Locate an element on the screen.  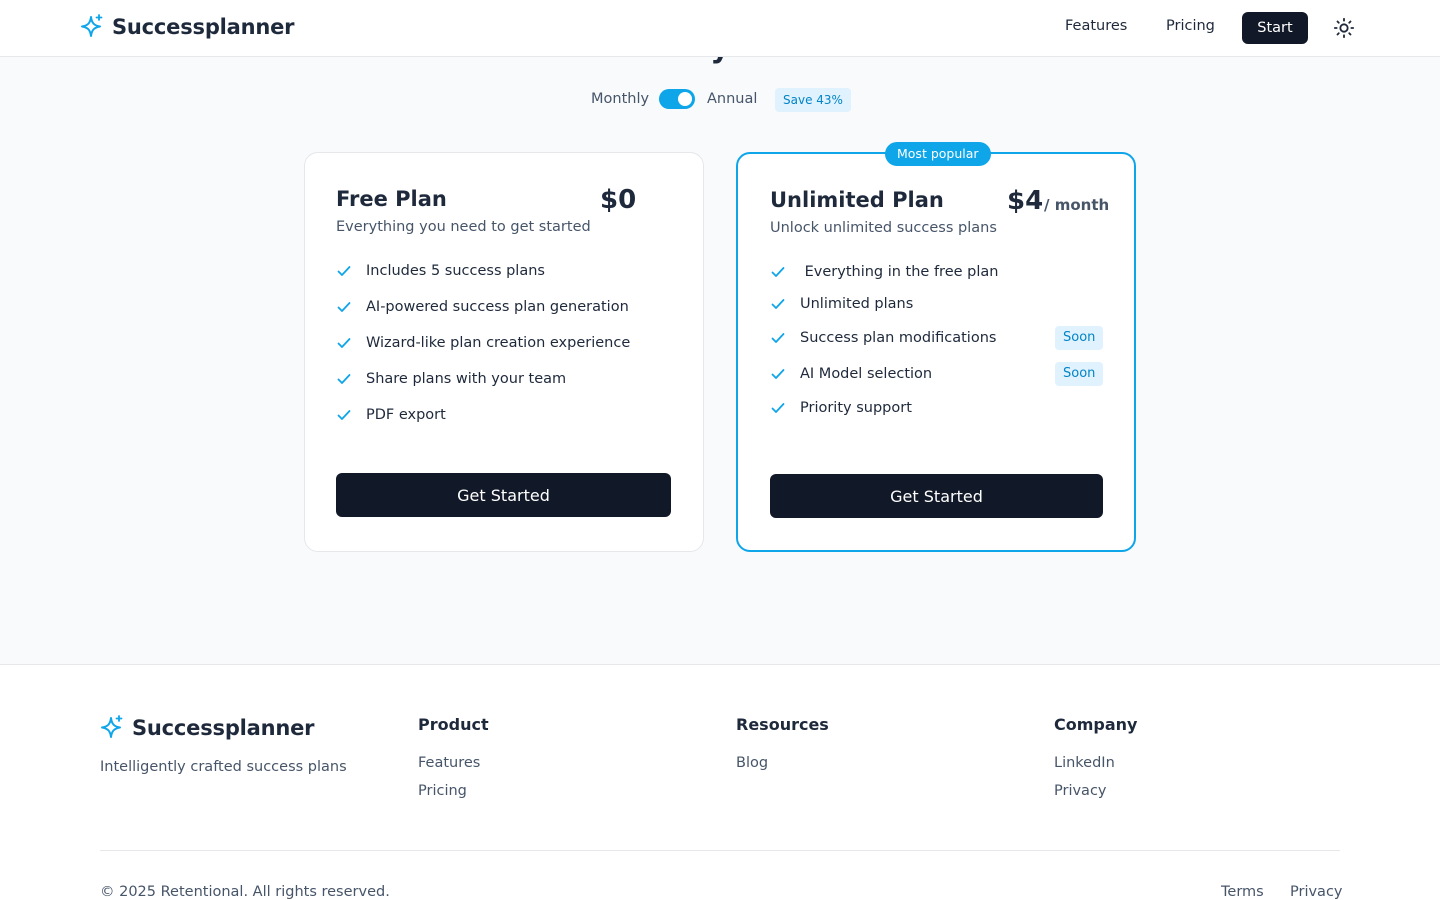
plan-price: $0 is located at coordinates (618, 200).